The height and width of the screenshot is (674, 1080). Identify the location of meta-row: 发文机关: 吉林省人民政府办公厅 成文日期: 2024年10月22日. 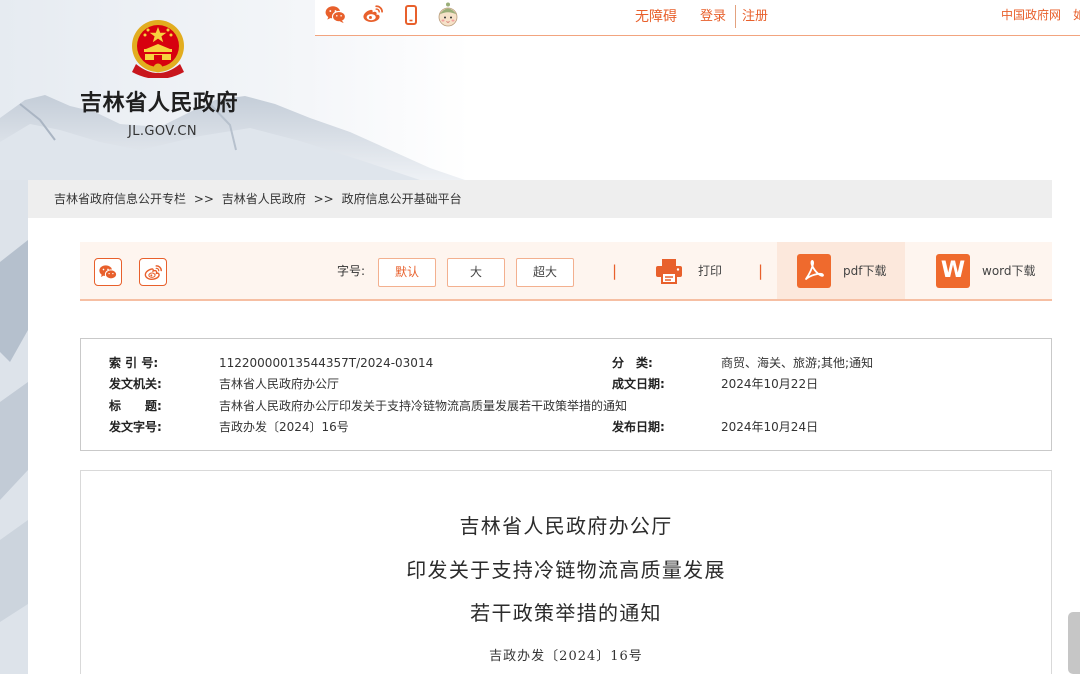
(566, 384).